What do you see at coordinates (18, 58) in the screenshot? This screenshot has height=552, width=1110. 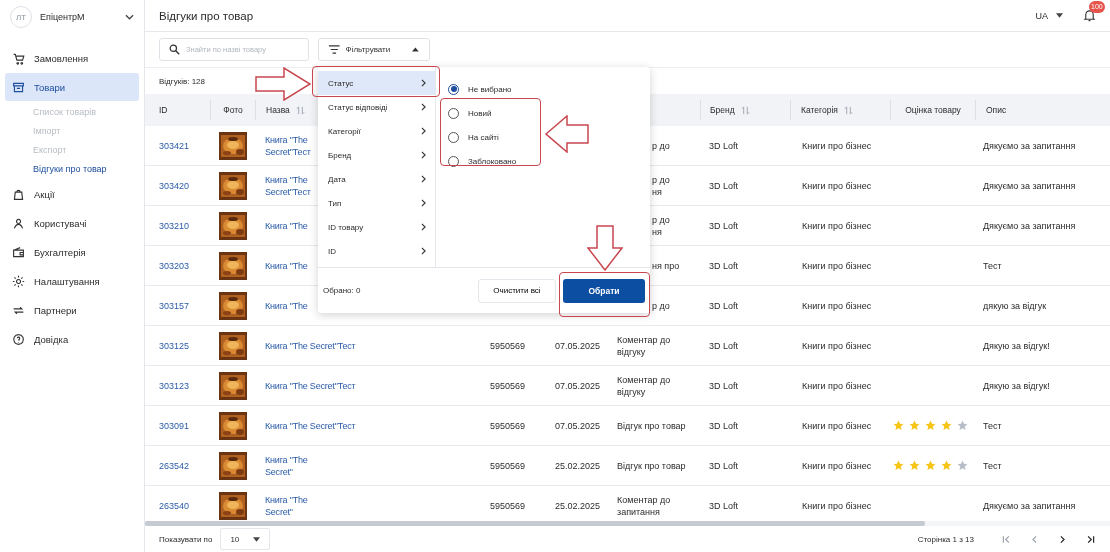 I see `cart-icon` at bounding box center [18, 58].